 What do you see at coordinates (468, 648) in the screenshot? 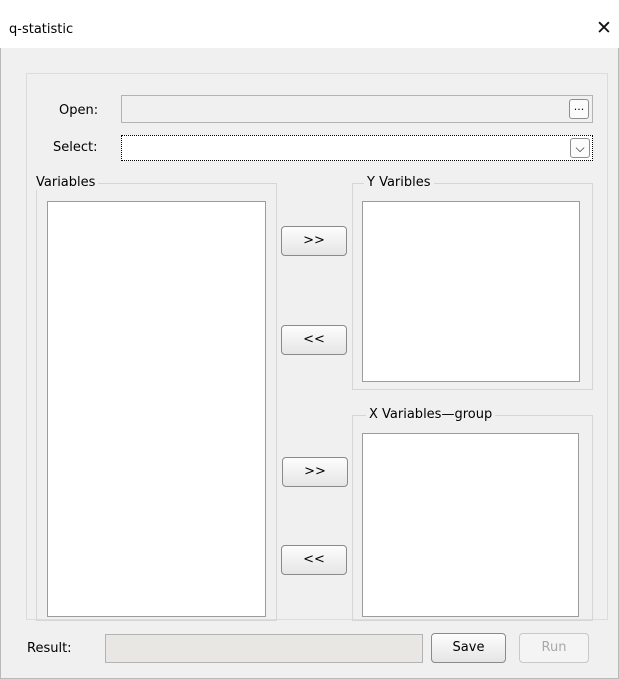
I see `save-button: Save` at bounding box center [468, 648].